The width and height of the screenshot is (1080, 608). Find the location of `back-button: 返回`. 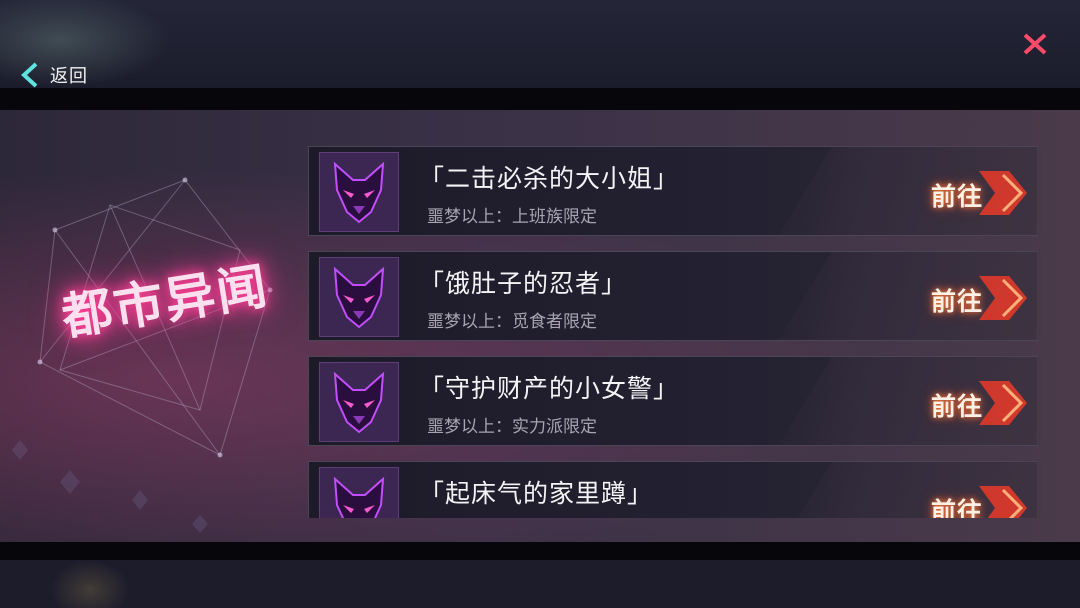

back-button: 返回 is located at coordinates (53, 75).